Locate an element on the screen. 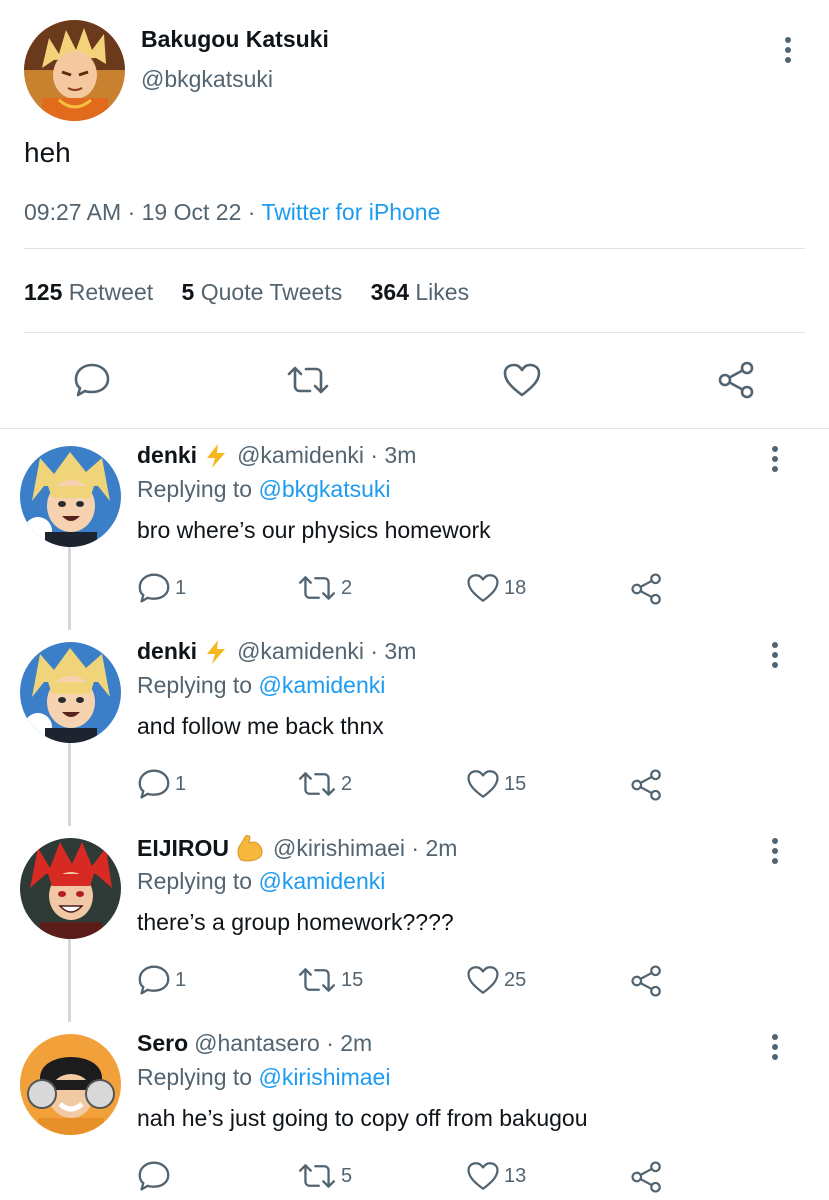  author-handle: @bkgkatsuki is located at coordinates (207, 79).